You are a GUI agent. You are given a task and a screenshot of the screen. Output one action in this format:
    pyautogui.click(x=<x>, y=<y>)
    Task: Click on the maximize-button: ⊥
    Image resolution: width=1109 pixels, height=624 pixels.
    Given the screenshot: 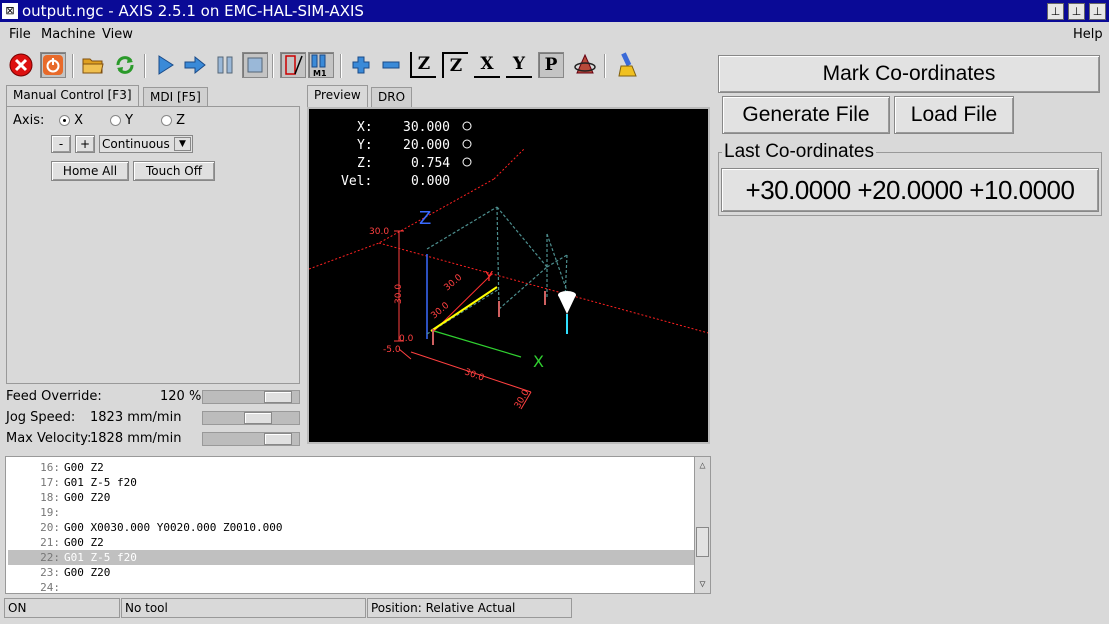 What is the action you would take?
    pyautogui.click(x=1076, y=11)
    